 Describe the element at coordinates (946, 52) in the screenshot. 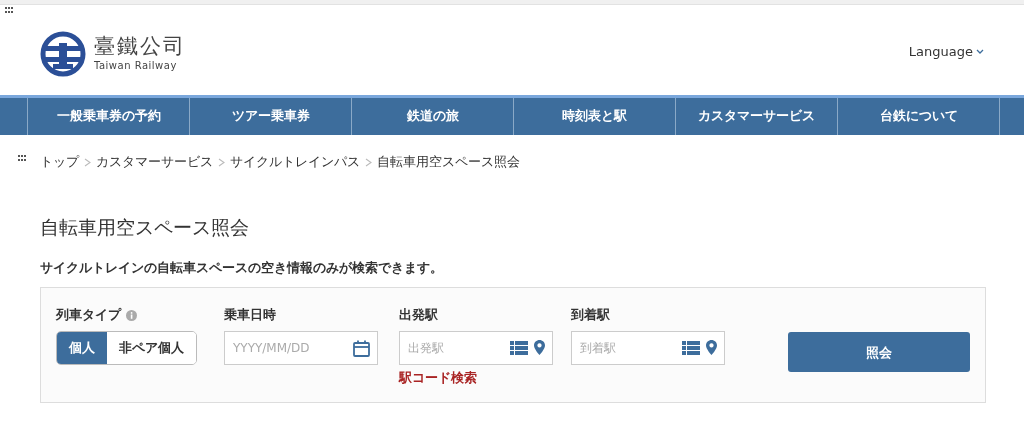

I see `language-menu: Language` at that location.